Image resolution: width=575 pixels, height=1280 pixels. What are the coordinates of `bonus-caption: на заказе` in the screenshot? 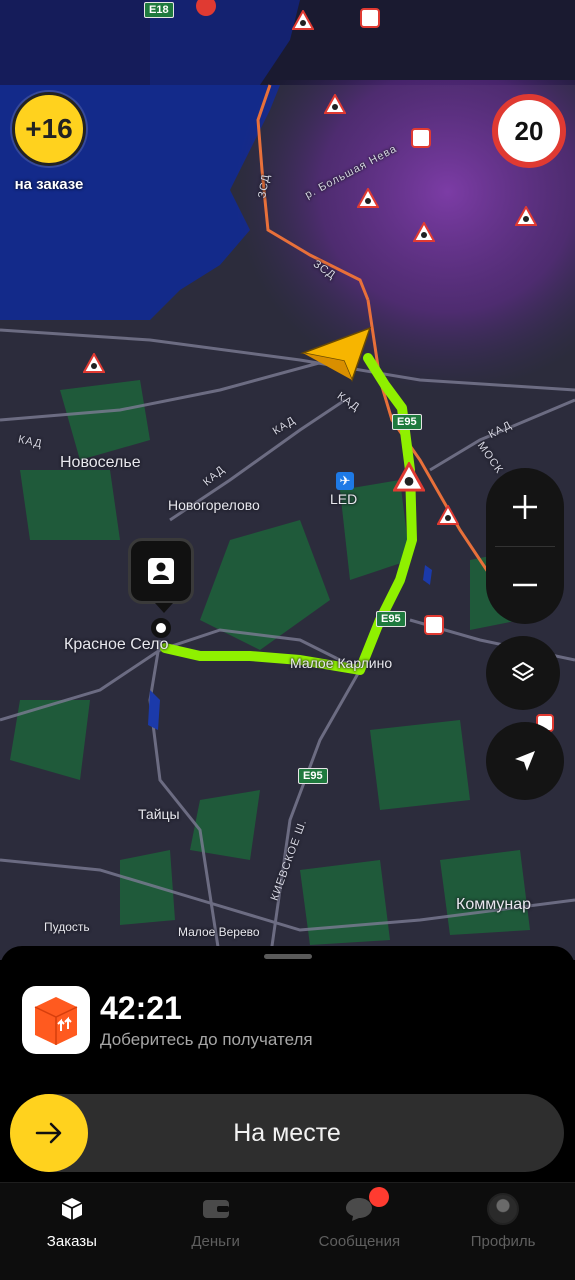 It's located at (49, 184).